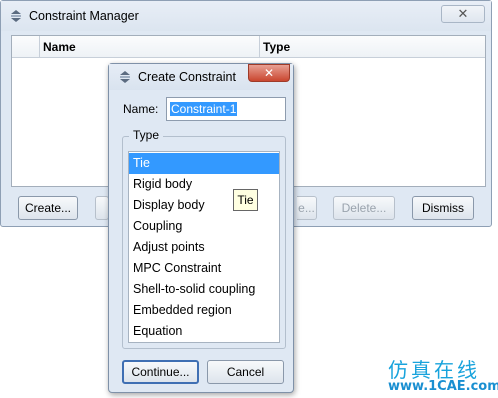  What do you see at coordinates (102, 208) in the screenshot?
I see `edit-button` at bounding box center [102, 208].